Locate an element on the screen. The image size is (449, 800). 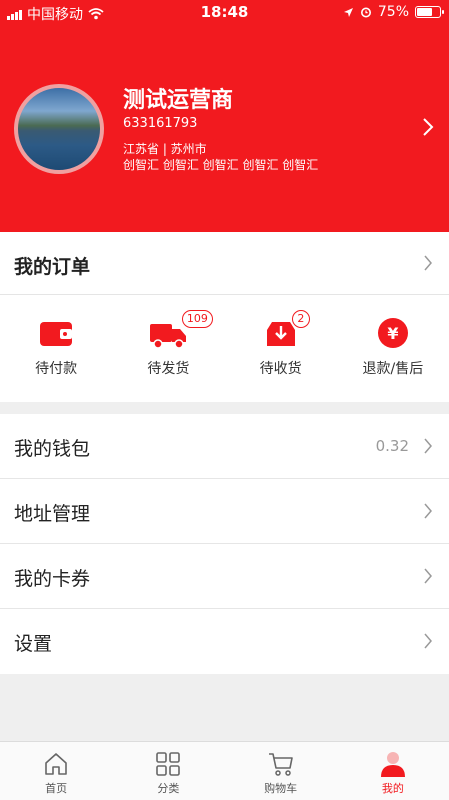
tab-label: 分类 is located at coordinates (168, 788).